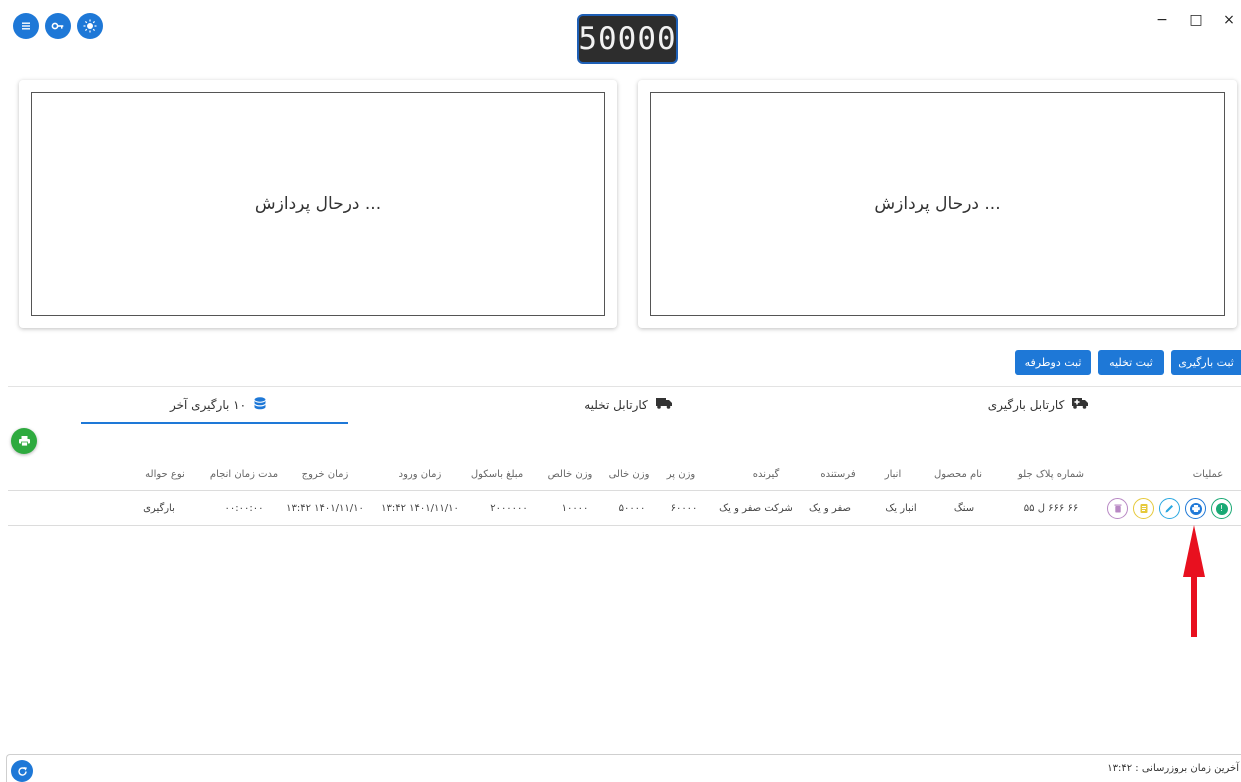 The width and height of the screenshot is (1241, 782). I want to click on tab-loading-cartable: کارتابل بارگیری, so click(1038, 405).